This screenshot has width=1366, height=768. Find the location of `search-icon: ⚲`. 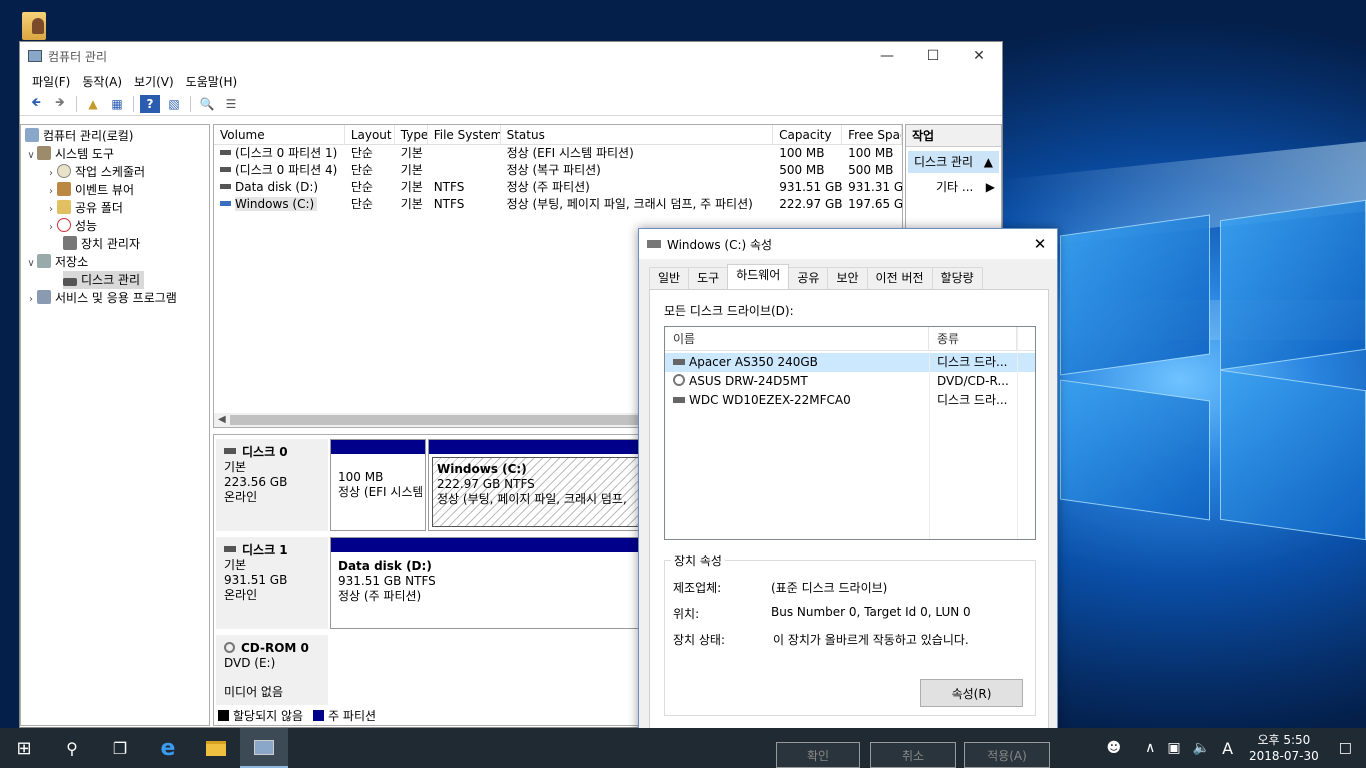

search-icon: ⚲ is located at coordinates (72, 748).